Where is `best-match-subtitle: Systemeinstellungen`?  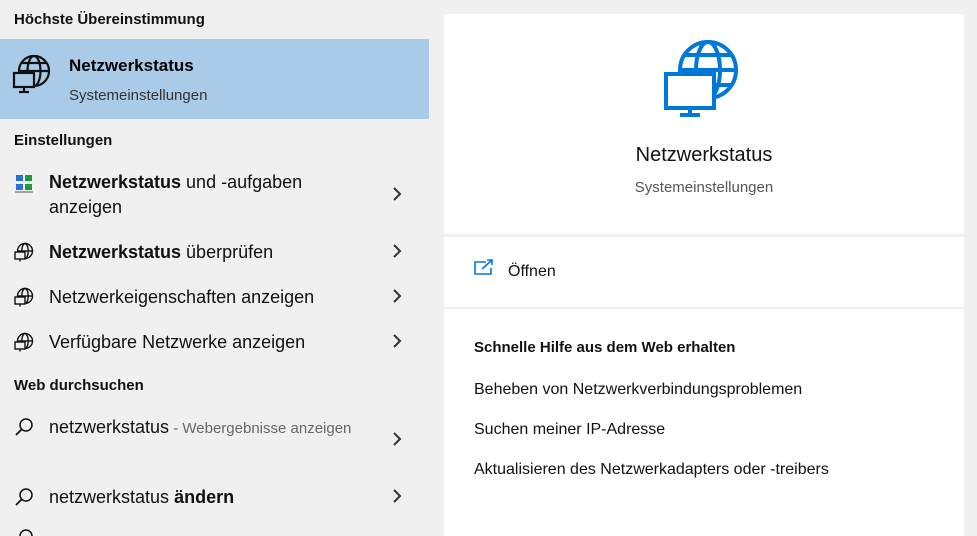
best-match-subtitle: Systemeinstellungen is located at coordinates (138, 95).